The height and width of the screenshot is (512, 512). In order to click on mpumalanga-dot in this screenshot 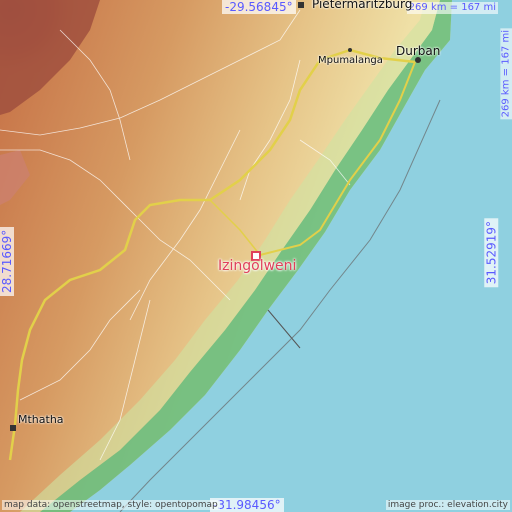, I will do `click(350, 50)`.